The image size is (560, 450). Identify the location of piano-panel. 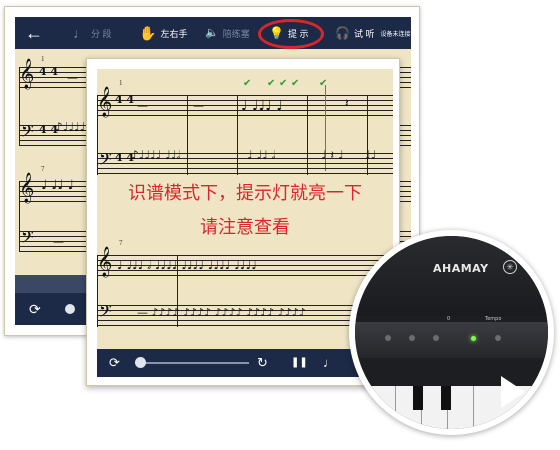
(451, 276).